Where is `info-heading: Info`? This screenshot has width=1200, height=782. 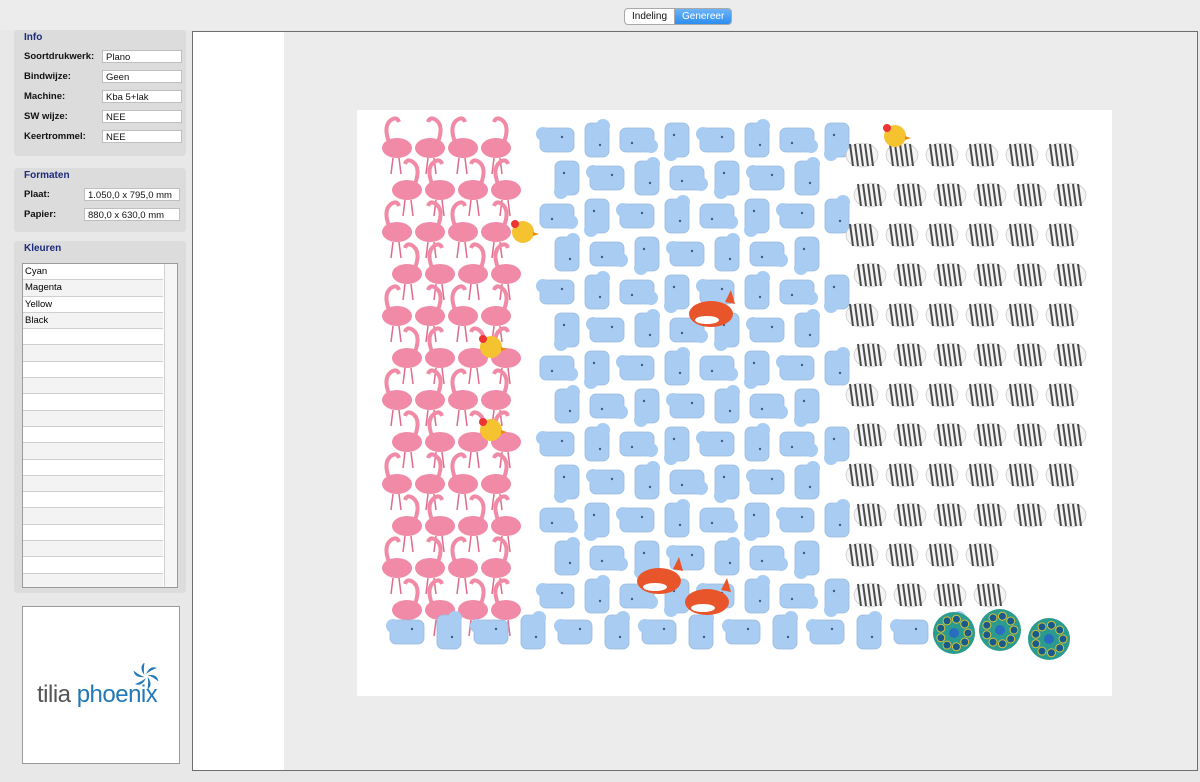
info-heading: Info is located at coordinates (33, 37).